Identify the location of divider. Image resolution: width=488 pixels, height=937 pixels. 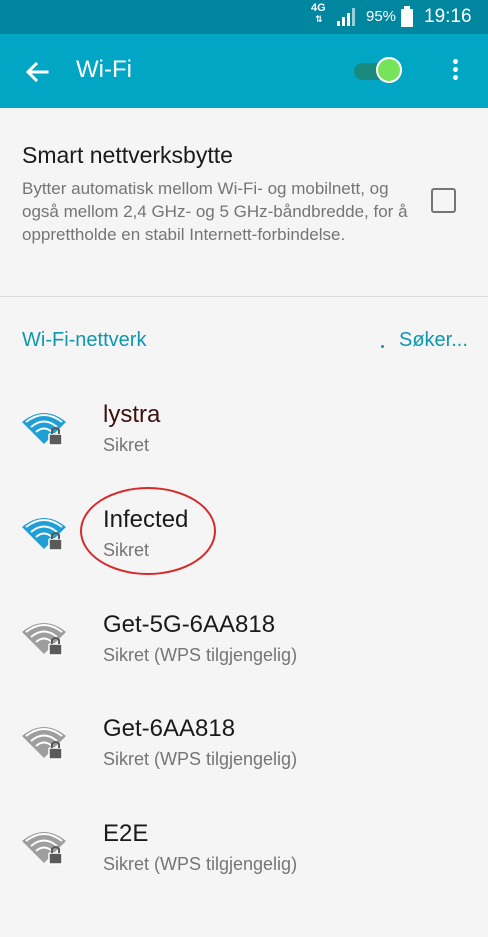
(244, 296).